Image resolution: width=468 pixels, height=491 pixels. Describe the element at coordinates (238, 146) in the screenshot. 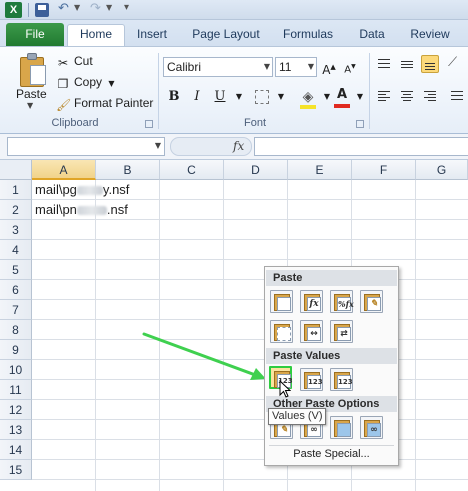

I see `insert-function-icon: fx` at that location.